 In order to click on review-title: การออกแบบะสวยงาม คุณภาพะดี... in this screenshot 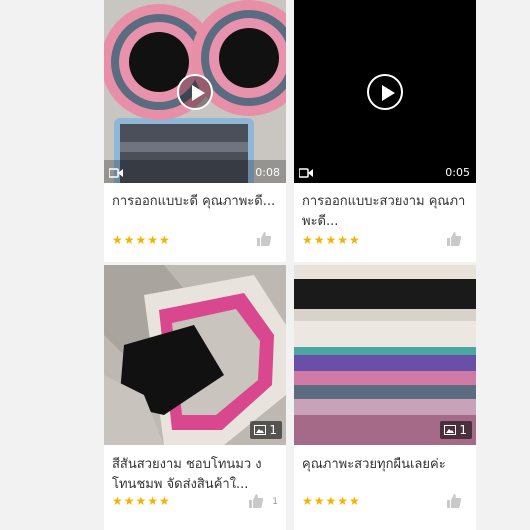, I will do `click(384, 212)`.